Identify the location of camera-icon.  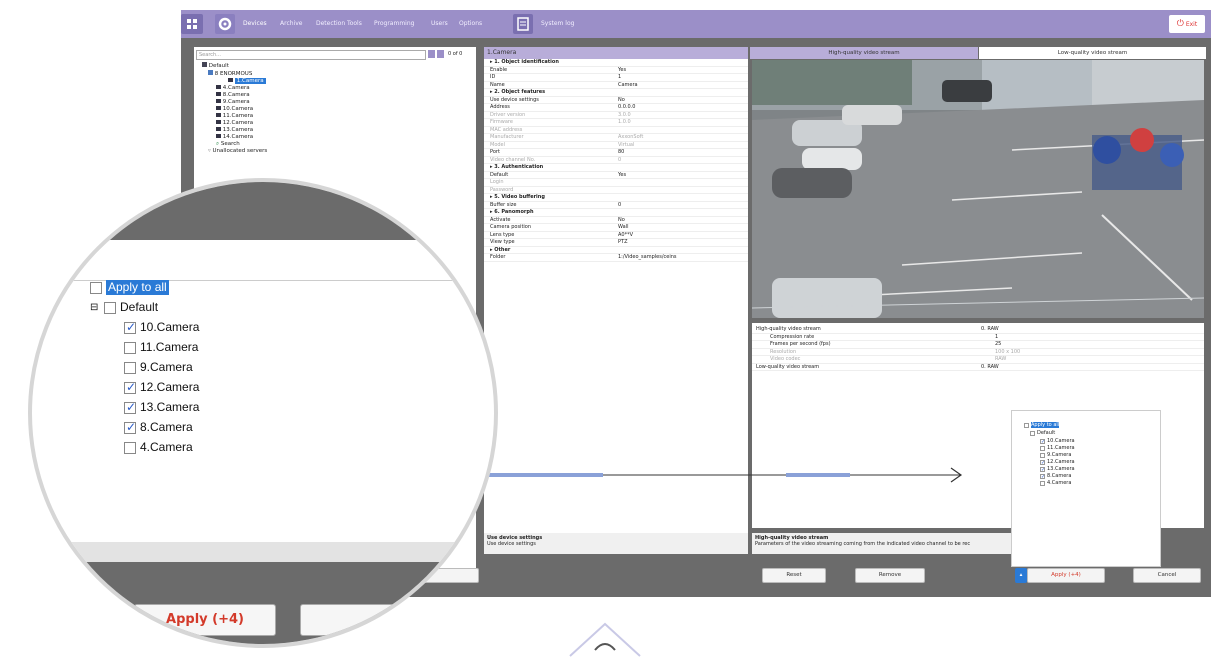
(218, 136).